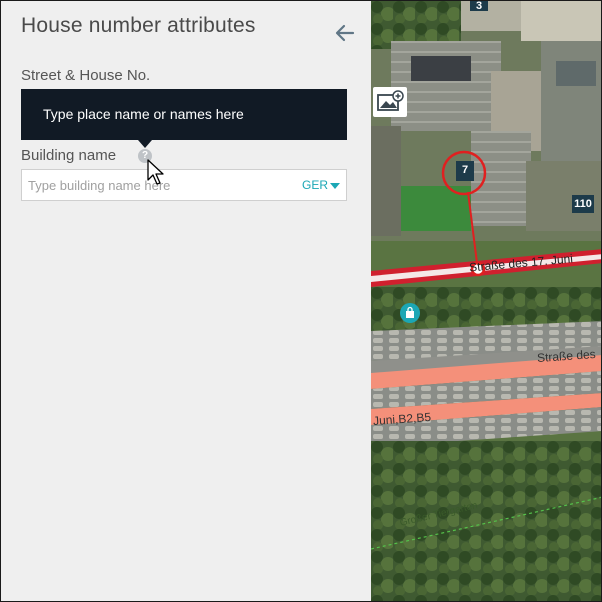 The width and height of the screenshot is (602, 602). Describe the element at coordinates (345, 33) in the screenshot. I see `back-arrow-icon` at that location.